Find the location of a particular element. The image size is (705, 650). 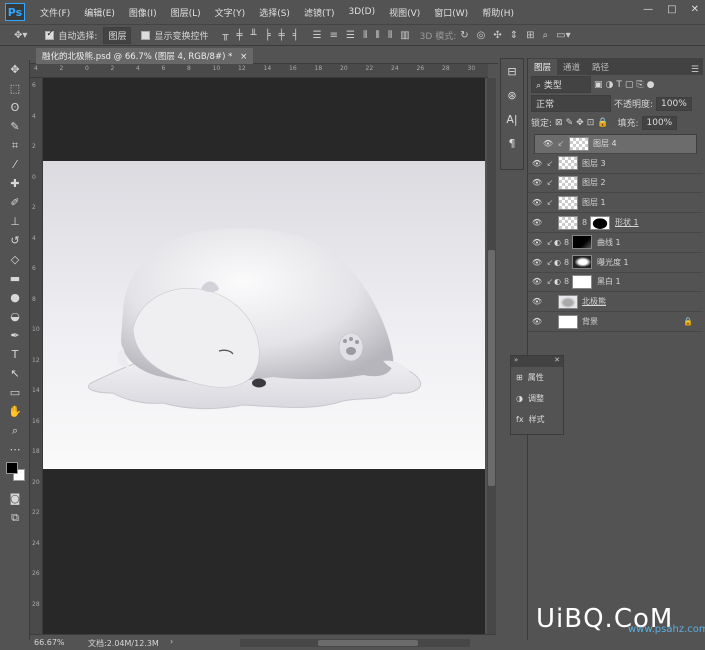

horizontal-scroll-thumb is located at coordinates (368, 643).